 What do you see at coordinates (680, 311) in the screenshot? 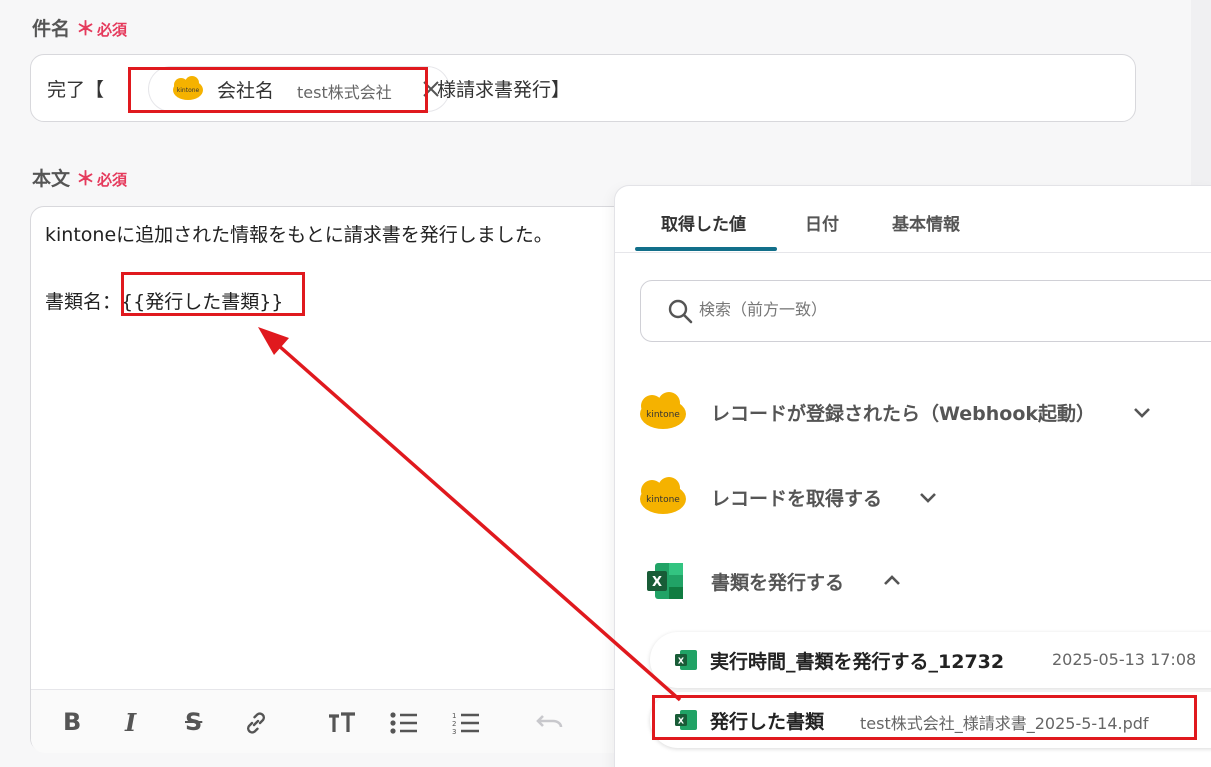
I see `search-icon` at bounding box center [680, 311].